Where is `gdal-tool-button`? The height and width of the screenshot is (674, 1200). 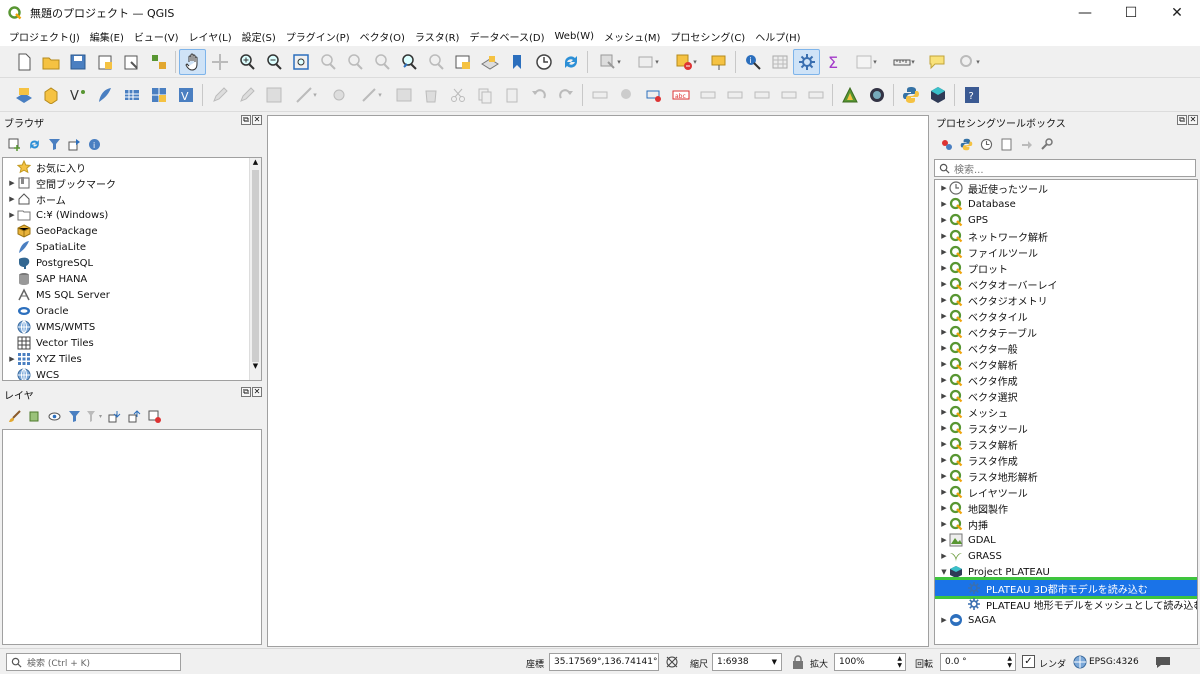 gdal-tool-button is located at coordinates (849, 95).